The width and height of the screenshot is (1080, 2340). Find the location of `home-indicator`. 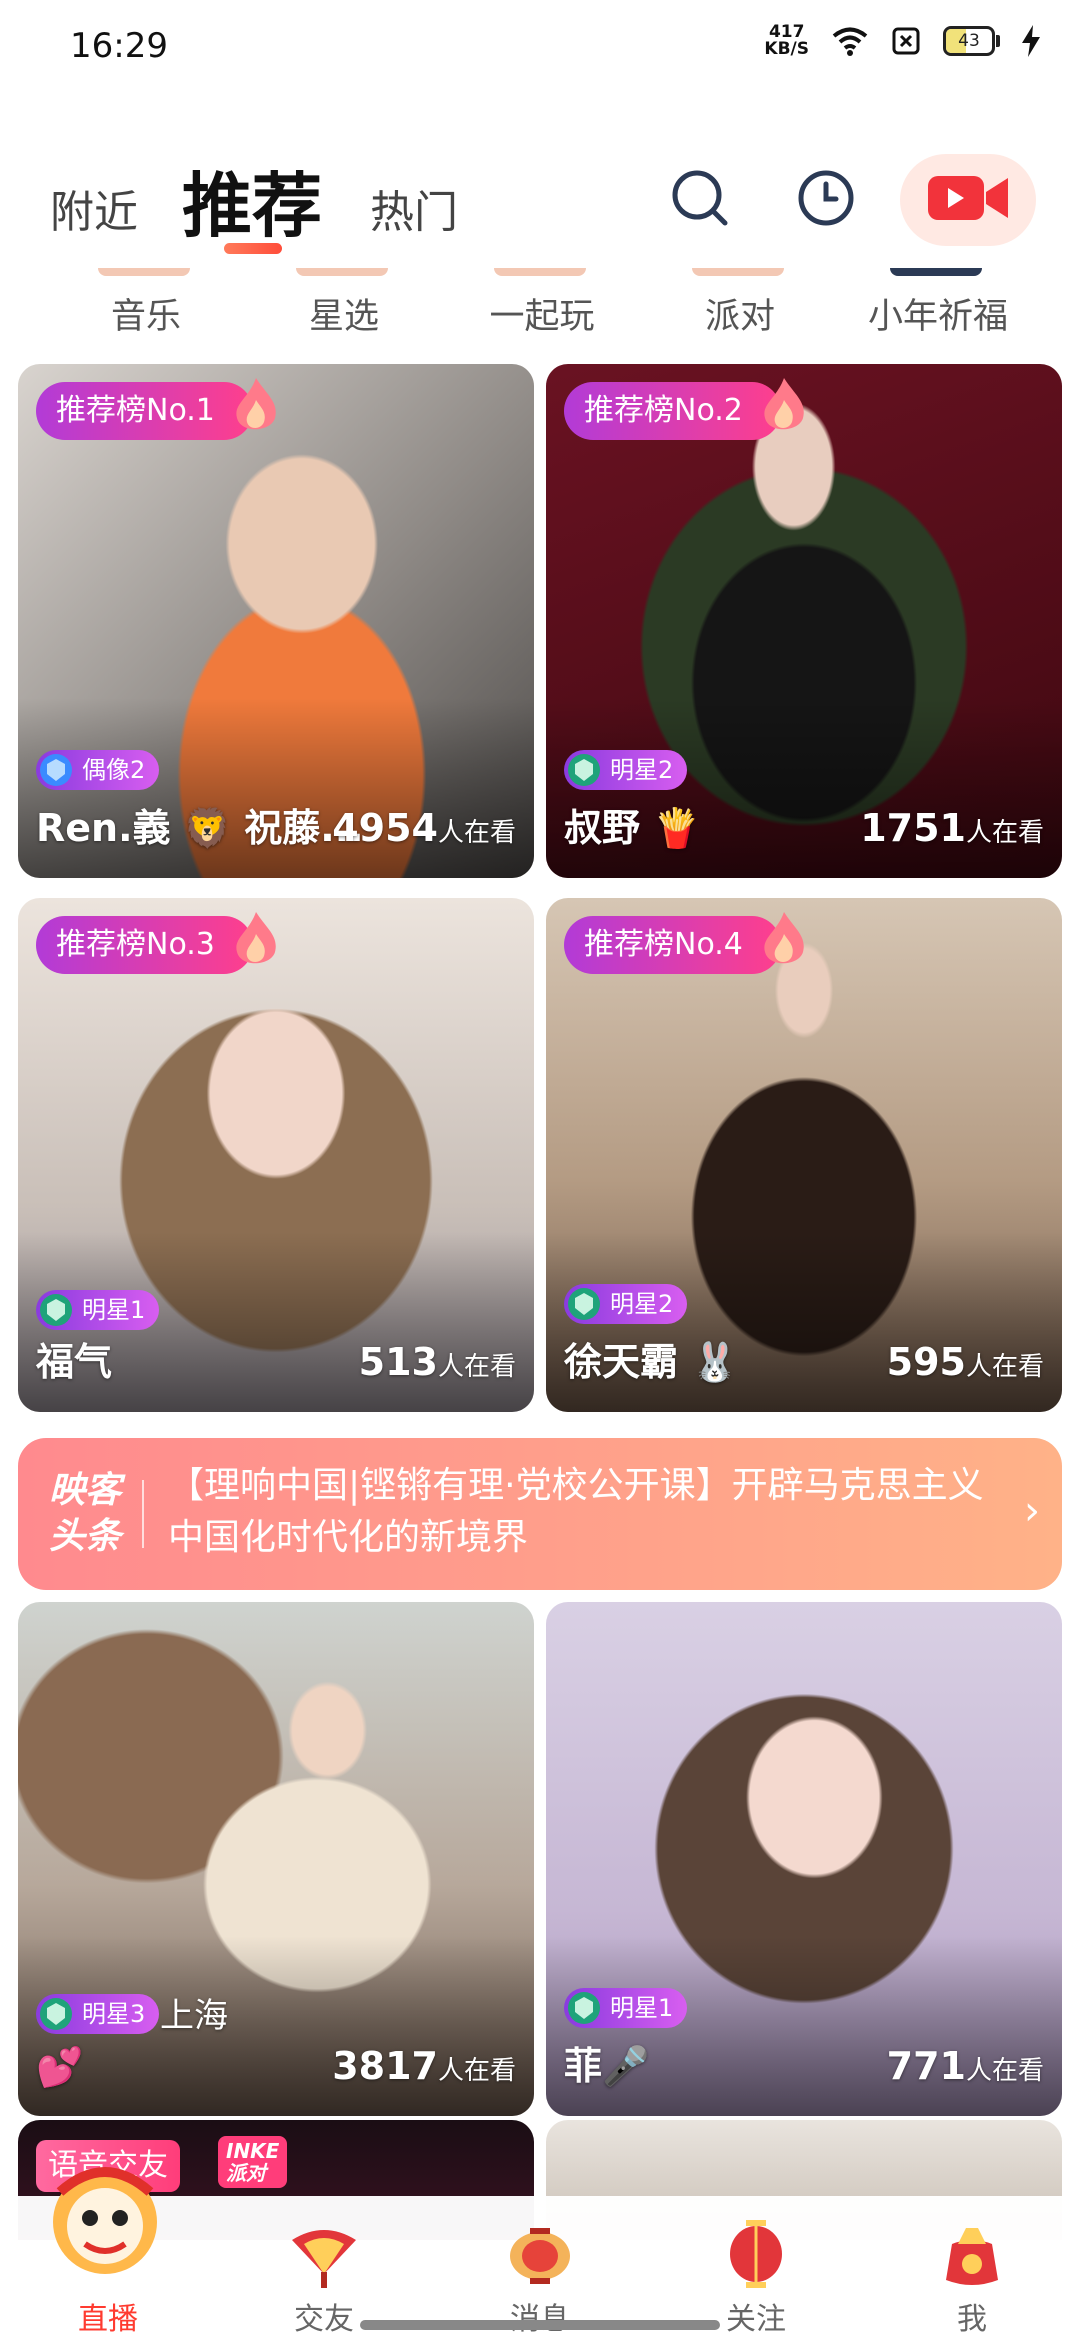

home-indicator is located at coordinates (540, 2325).